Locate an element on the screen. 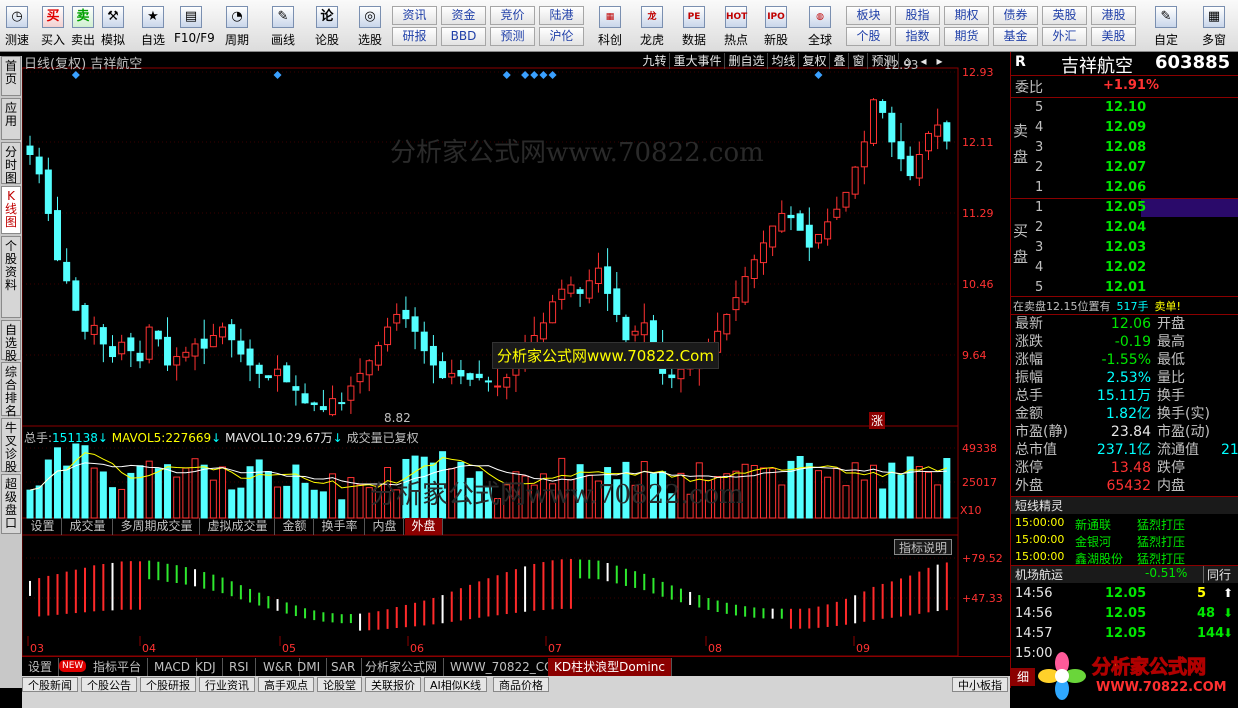 The width and height of the screenshot is (1238, 708). chart-button-重大事件: 重大事件 is located at coordinates (698, 61).